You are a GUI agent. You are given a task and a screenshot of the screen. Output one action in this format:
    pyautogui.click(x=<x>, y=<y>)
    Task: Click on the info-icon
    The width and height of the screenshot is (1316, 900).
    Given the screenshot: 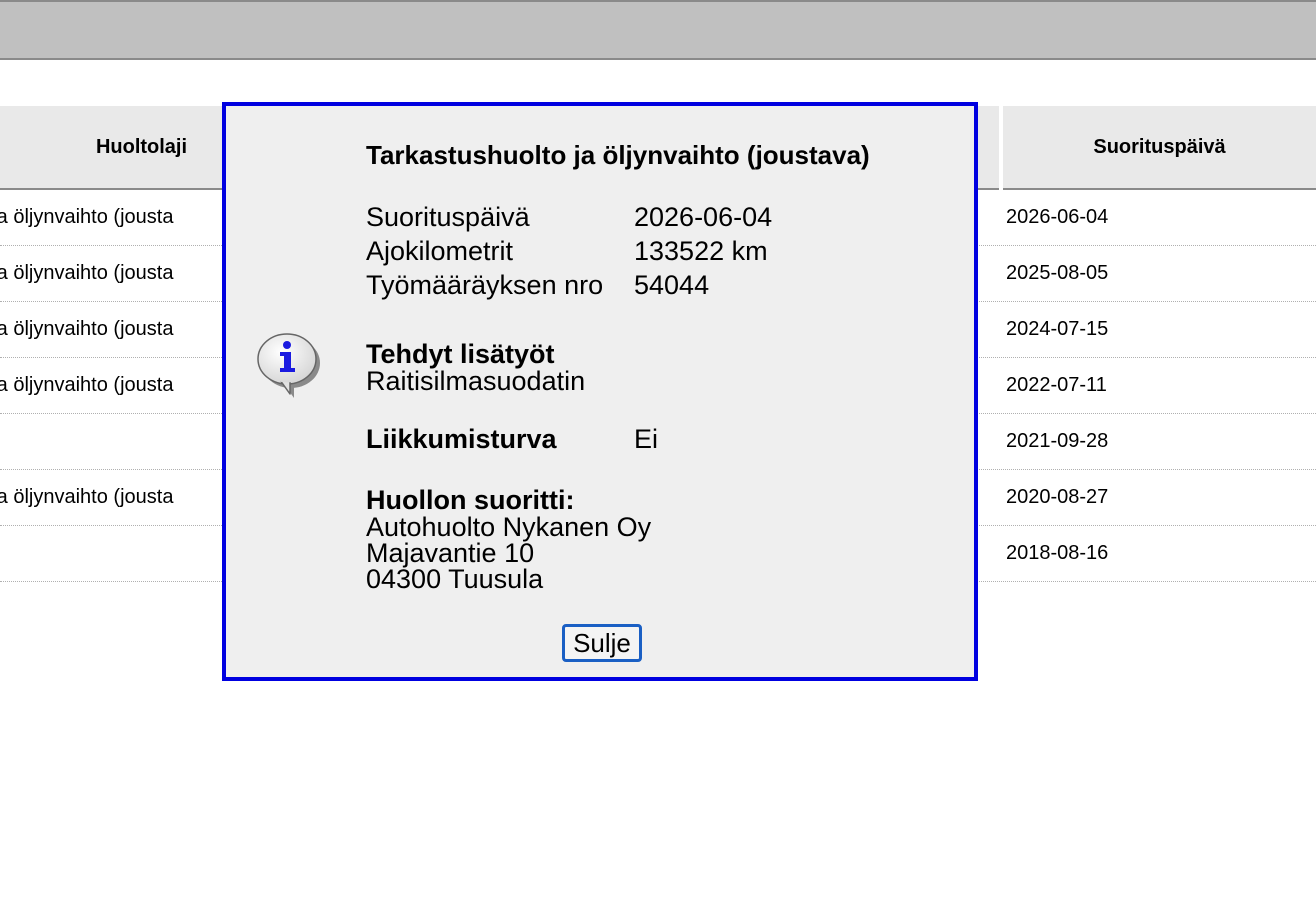 What is the action you would take?
    pyautogui.click(x=288, y=365)
    